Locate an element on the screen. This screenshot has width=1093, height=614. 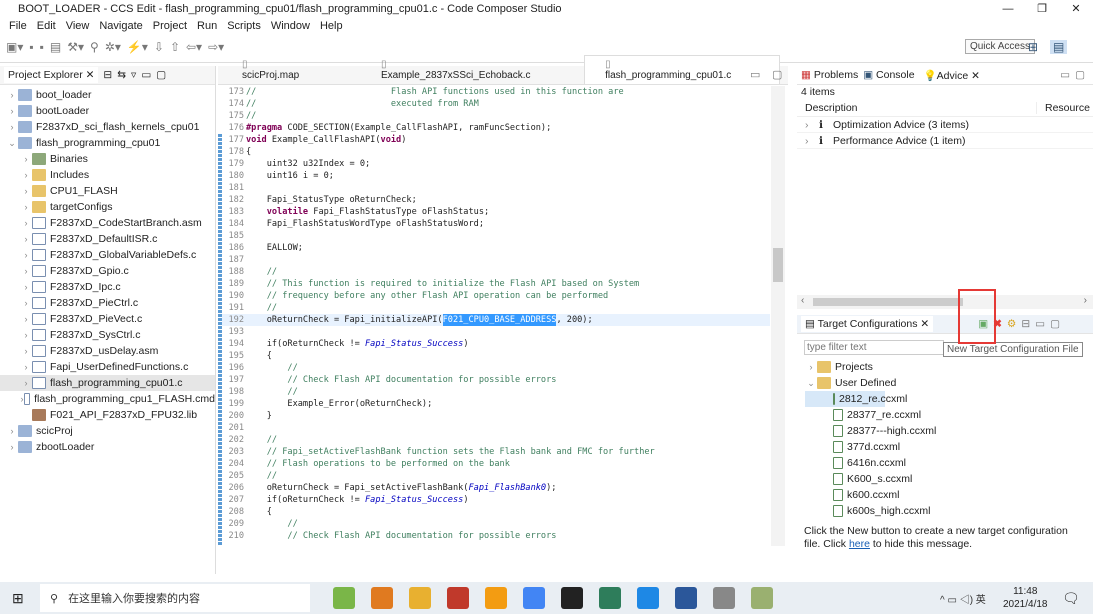
back-icon: ⇦▾ is located at coordinates (194, 47).